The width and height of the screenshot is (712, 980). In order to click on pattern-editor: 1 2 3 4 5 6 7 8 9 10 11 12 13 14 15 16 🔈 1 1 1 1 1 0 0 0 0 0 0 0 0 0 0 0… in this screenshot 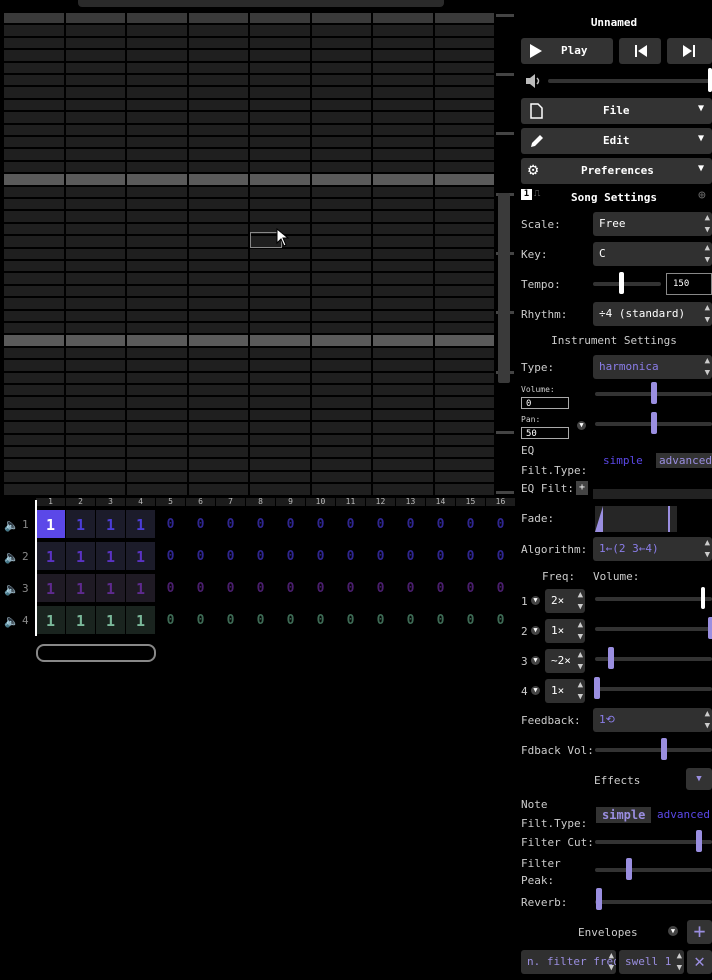, I will do `click(258, 568)`.